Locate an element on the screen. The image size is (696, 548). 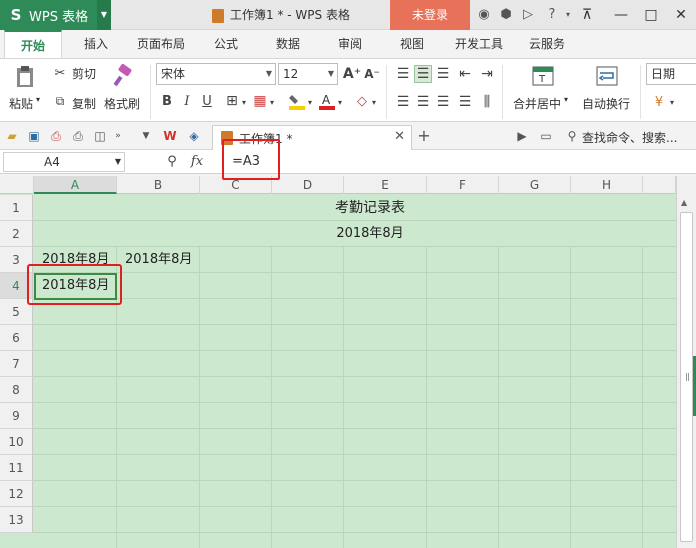
row-header: 8 is located at coordinates (16, 390).